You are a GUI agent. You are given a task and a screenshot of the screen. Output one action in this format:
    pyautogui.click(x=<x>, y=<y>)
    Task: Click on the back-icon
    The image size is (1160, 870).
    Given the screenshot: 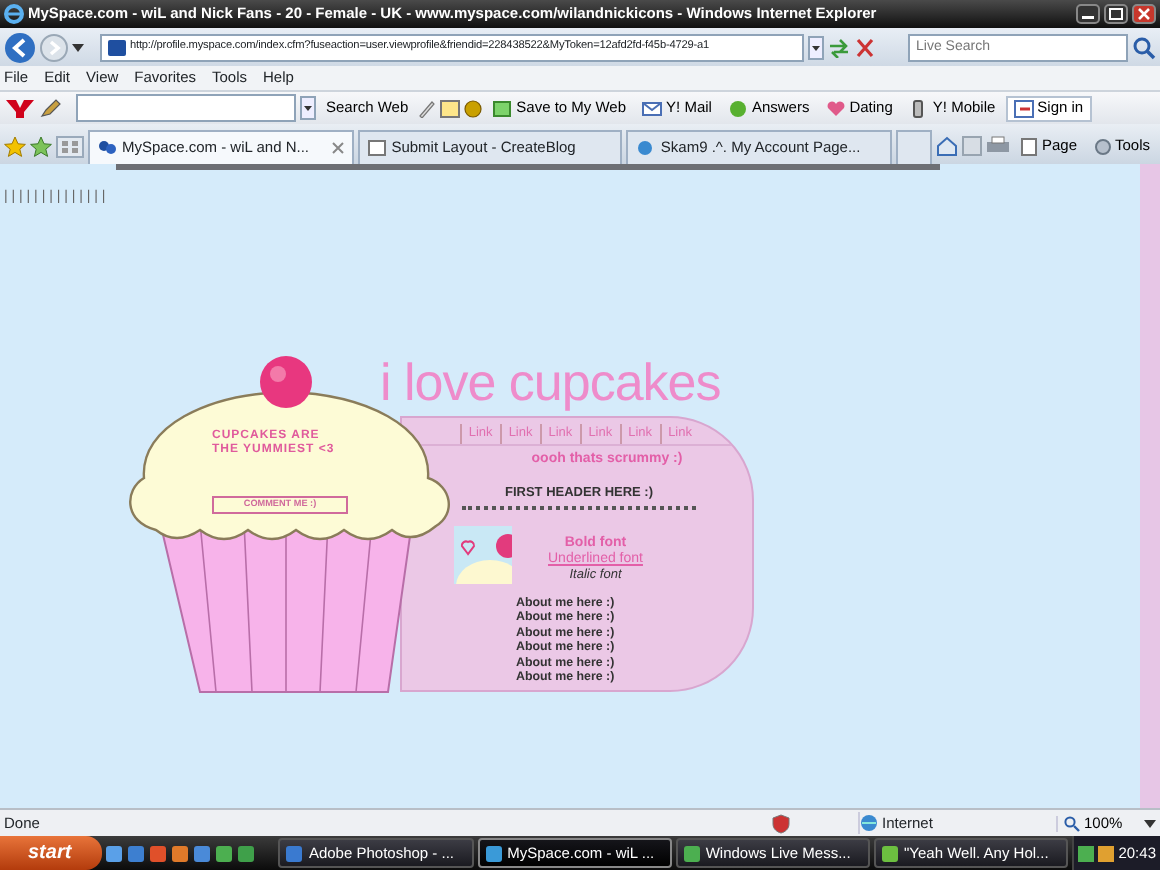 What is the action you would take?
    pyautogui.click(x=20, y=47)
    